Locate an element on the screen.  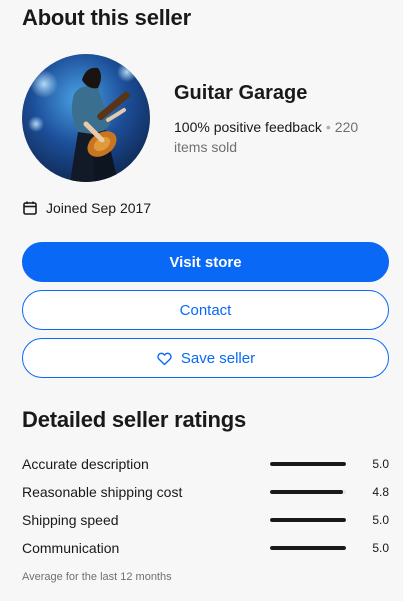
rating-label: Accurate description is located at coordinates (85, 464).